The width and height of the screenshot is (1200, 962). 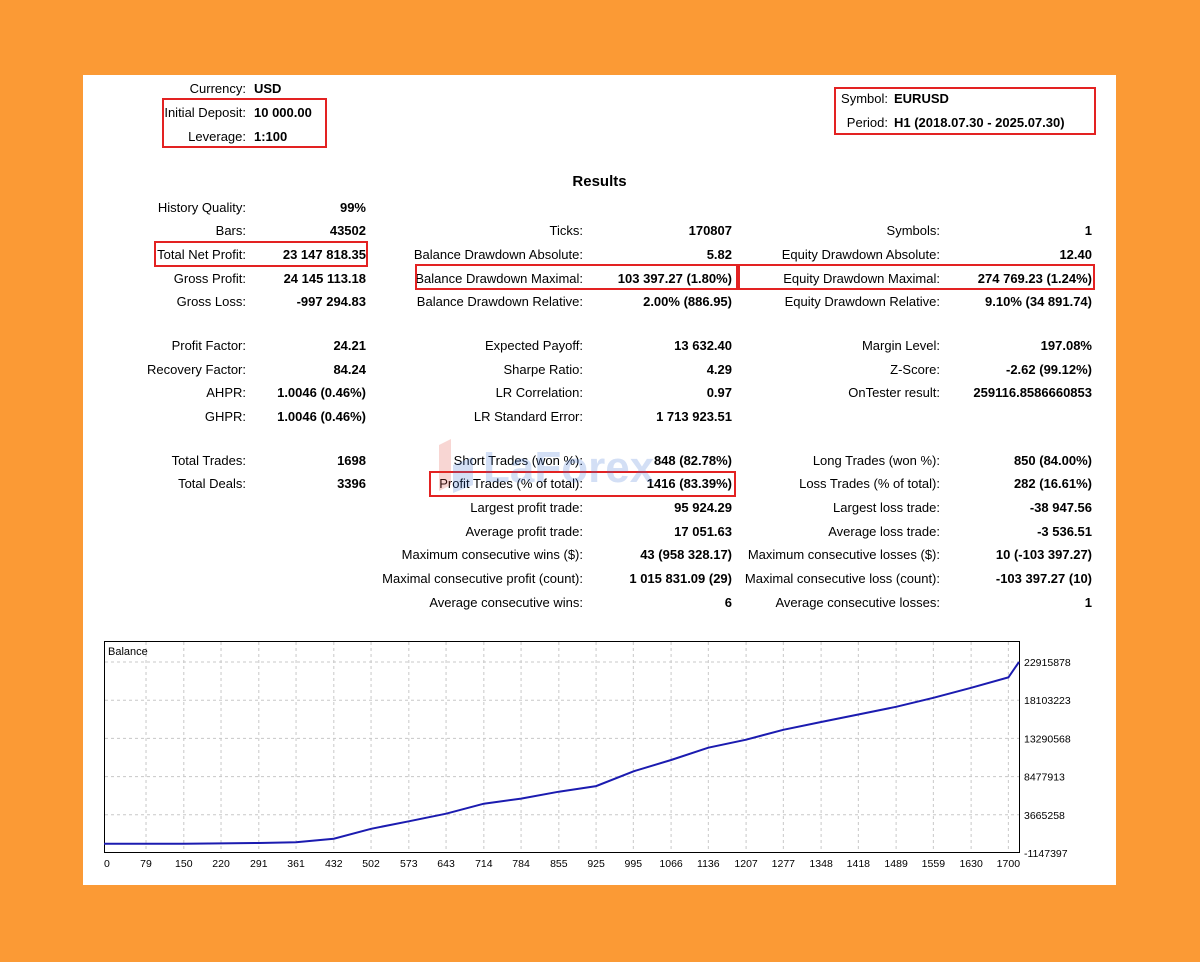 I want to click on x-tick-label: 784, so click(x=521, y=864).